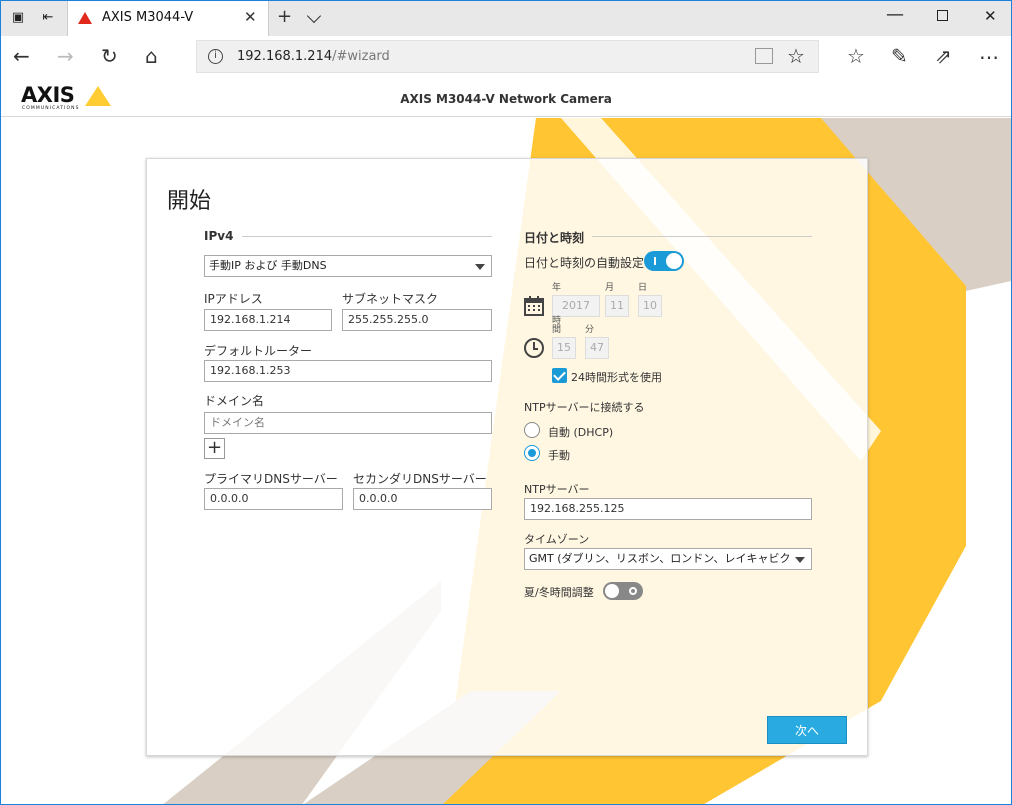 The image size is (1012, 805). I want to click on datetime-section-title: 日付と時刻, so click(554, 238).